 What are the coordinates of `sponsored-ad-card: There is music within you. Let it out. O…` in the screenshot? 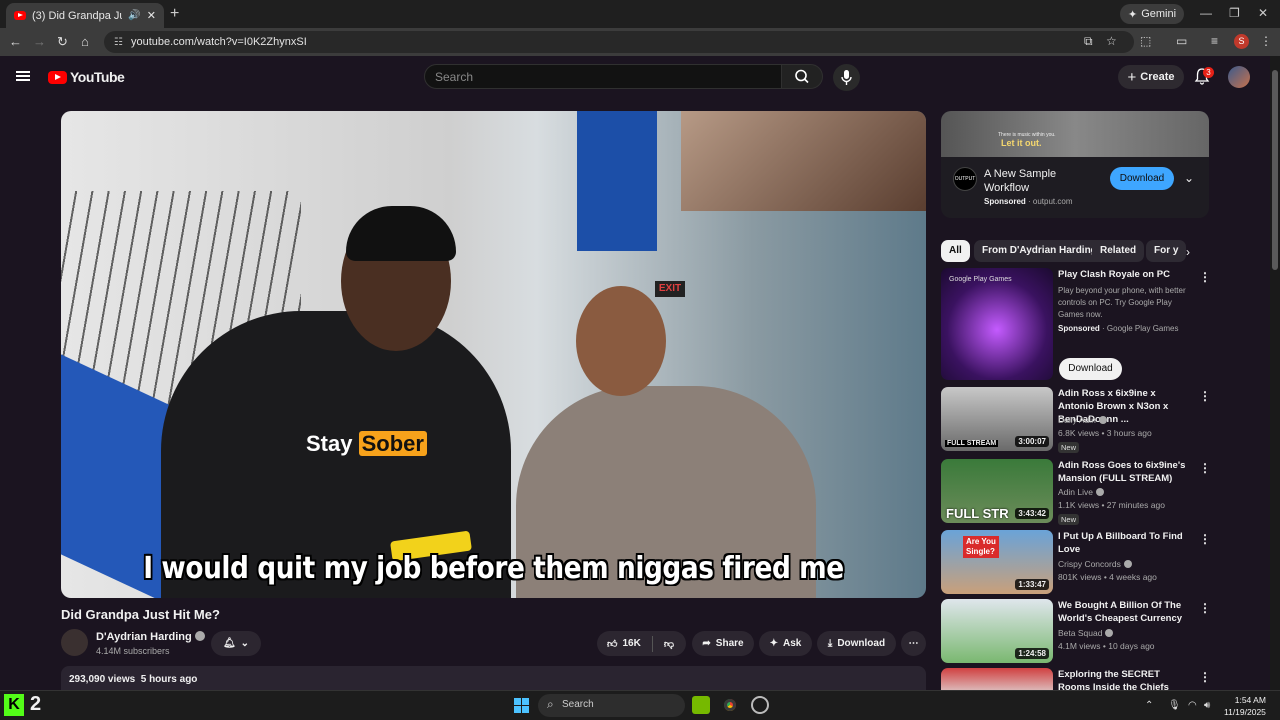 It's located at (1075, 164).